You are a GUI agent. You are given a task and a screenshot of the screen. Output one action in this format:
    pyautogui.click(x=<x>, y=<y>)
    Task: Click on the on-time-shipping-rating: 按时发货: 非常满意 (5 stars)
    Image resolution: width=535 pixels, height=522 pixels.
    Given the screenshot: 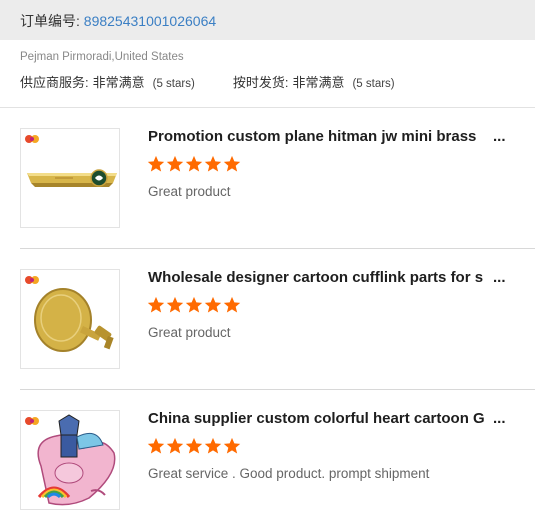 What is the action you would take?
    pyautogui.click(x=314, y=81)
    